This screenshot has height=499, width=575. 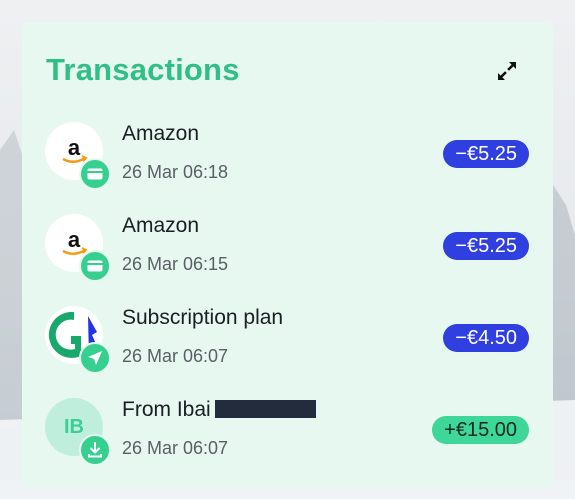 What do you see at coordinates (166, 409) in the screenshot?
I see `sender-name: From Ibai` at bounding box center [166, 409].